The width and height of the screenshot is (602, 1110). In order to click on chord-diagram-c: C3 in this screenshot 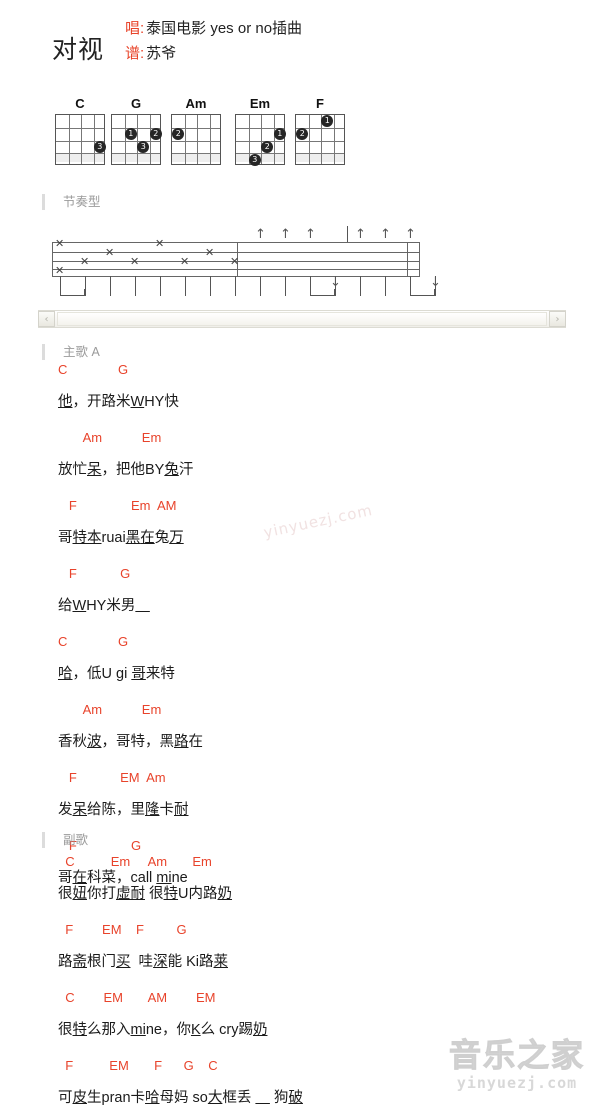, I will do `click(80, 130)`.